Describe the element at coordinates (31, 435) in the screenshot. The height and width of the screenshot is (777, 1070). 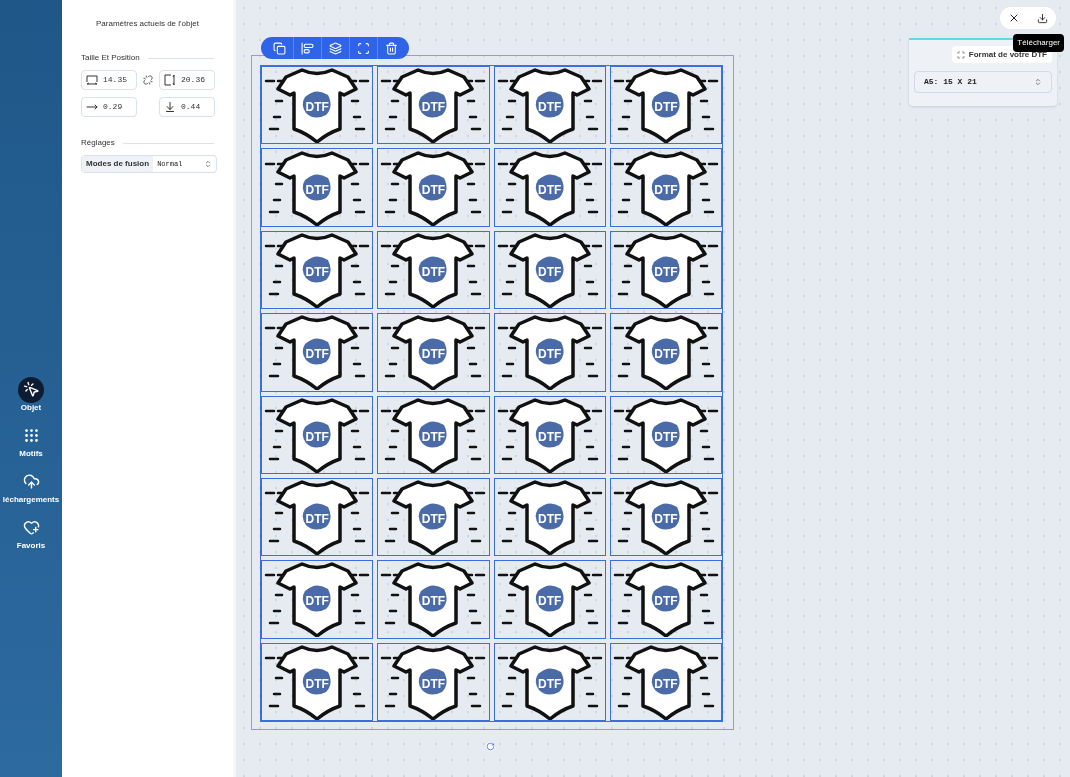
I see `dots-grid-icon` at that location.